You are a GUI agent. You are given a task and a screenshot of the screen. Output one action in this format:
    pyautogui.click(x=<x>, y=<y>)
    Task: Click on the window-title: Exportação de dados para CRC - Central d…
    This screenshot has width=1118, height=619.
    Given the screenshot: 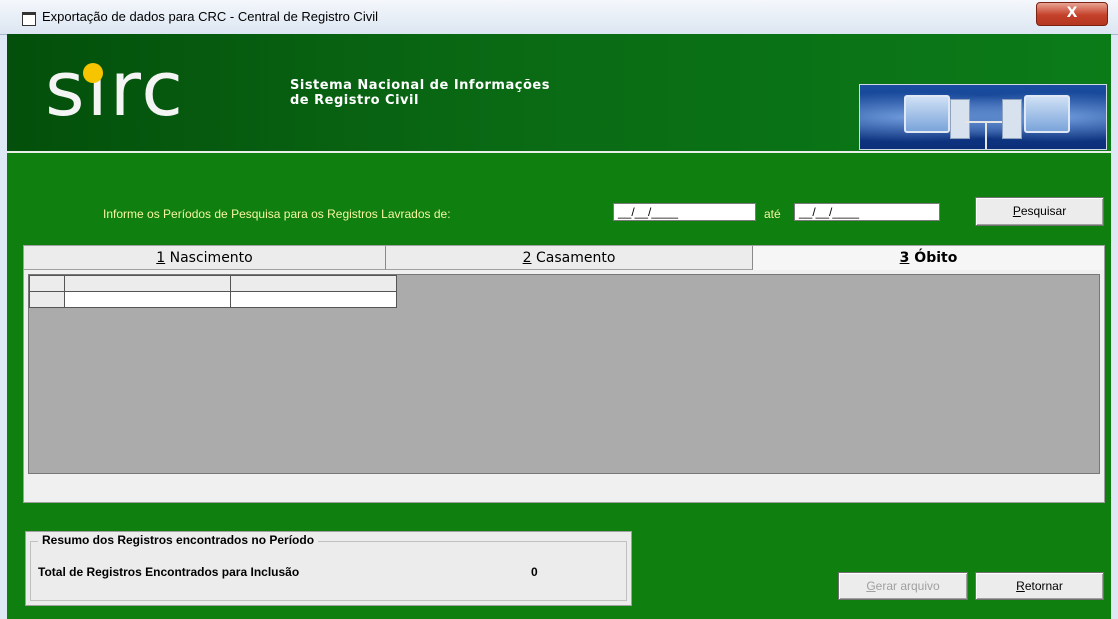 What is the action you would take?
    pyautogui.click(x=210, y=16)
    